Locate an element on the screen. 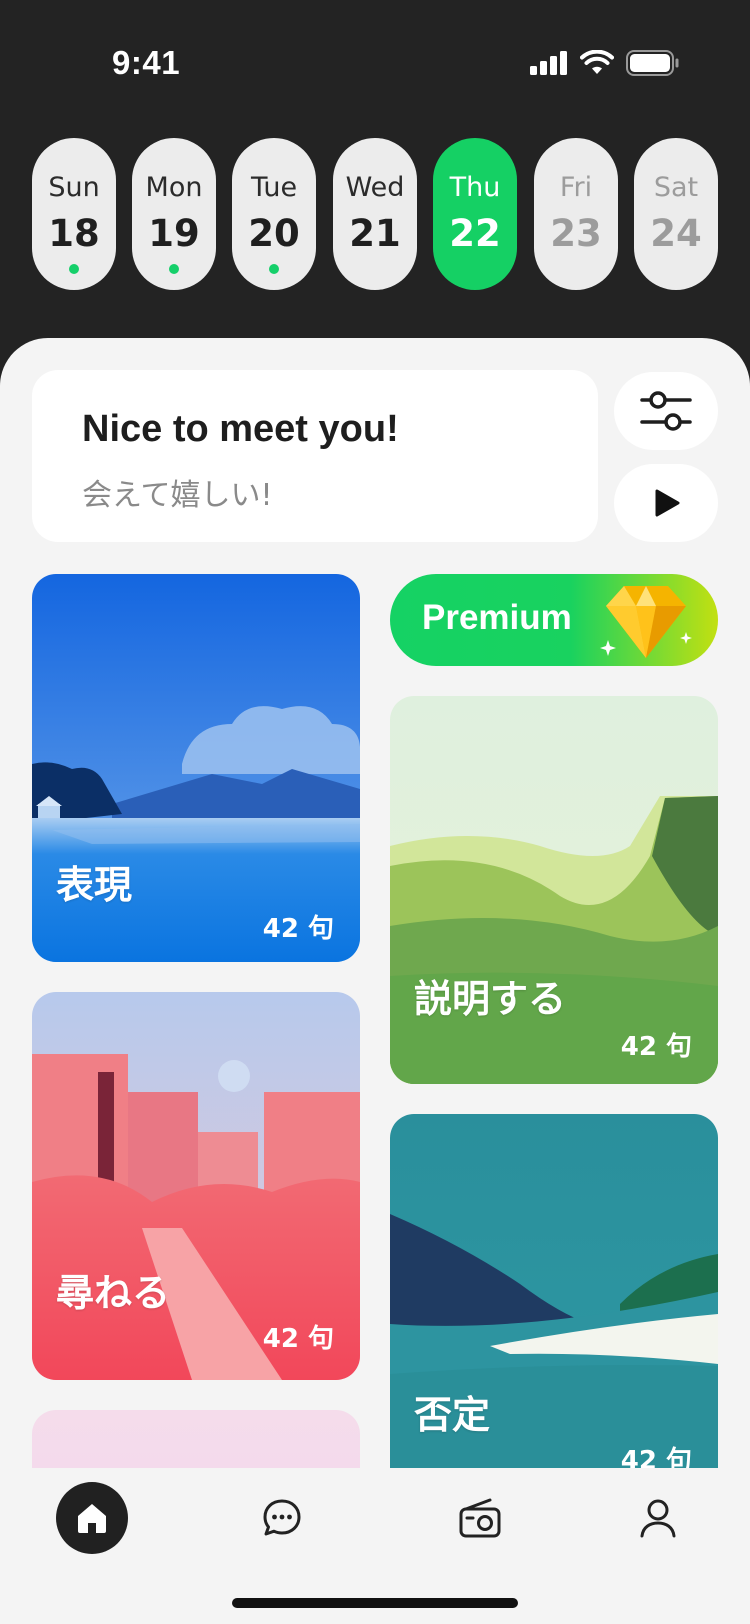  sliders-icon is located at coordinates (666, 411).